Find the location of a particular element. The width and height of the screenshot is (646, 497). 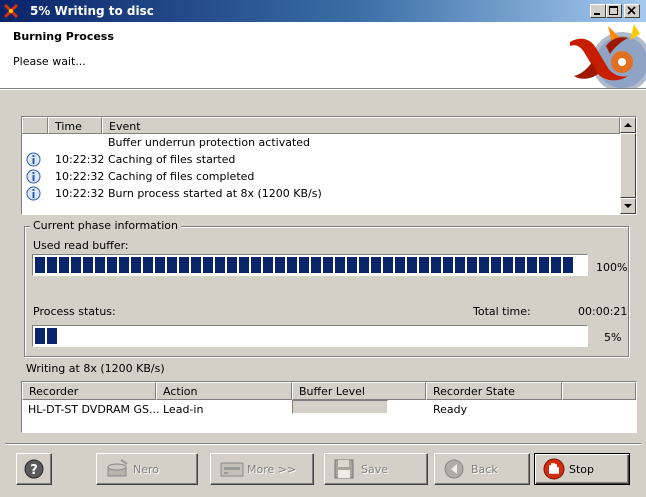

nero-button-label: Nero is located at coordinates (146, 469).